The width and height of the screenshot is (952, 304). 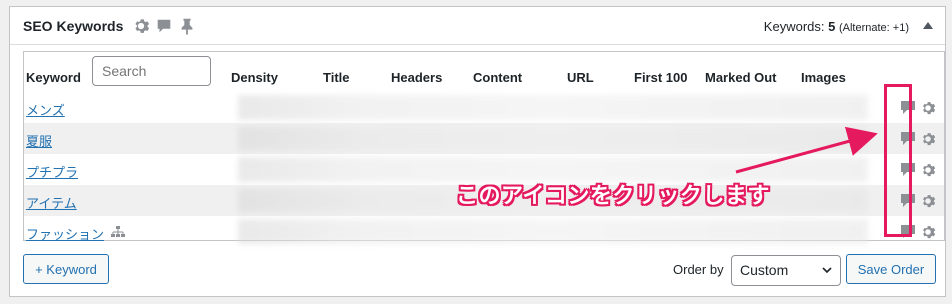 I want to click on sitemap-icon, so click(x=118, y=232).